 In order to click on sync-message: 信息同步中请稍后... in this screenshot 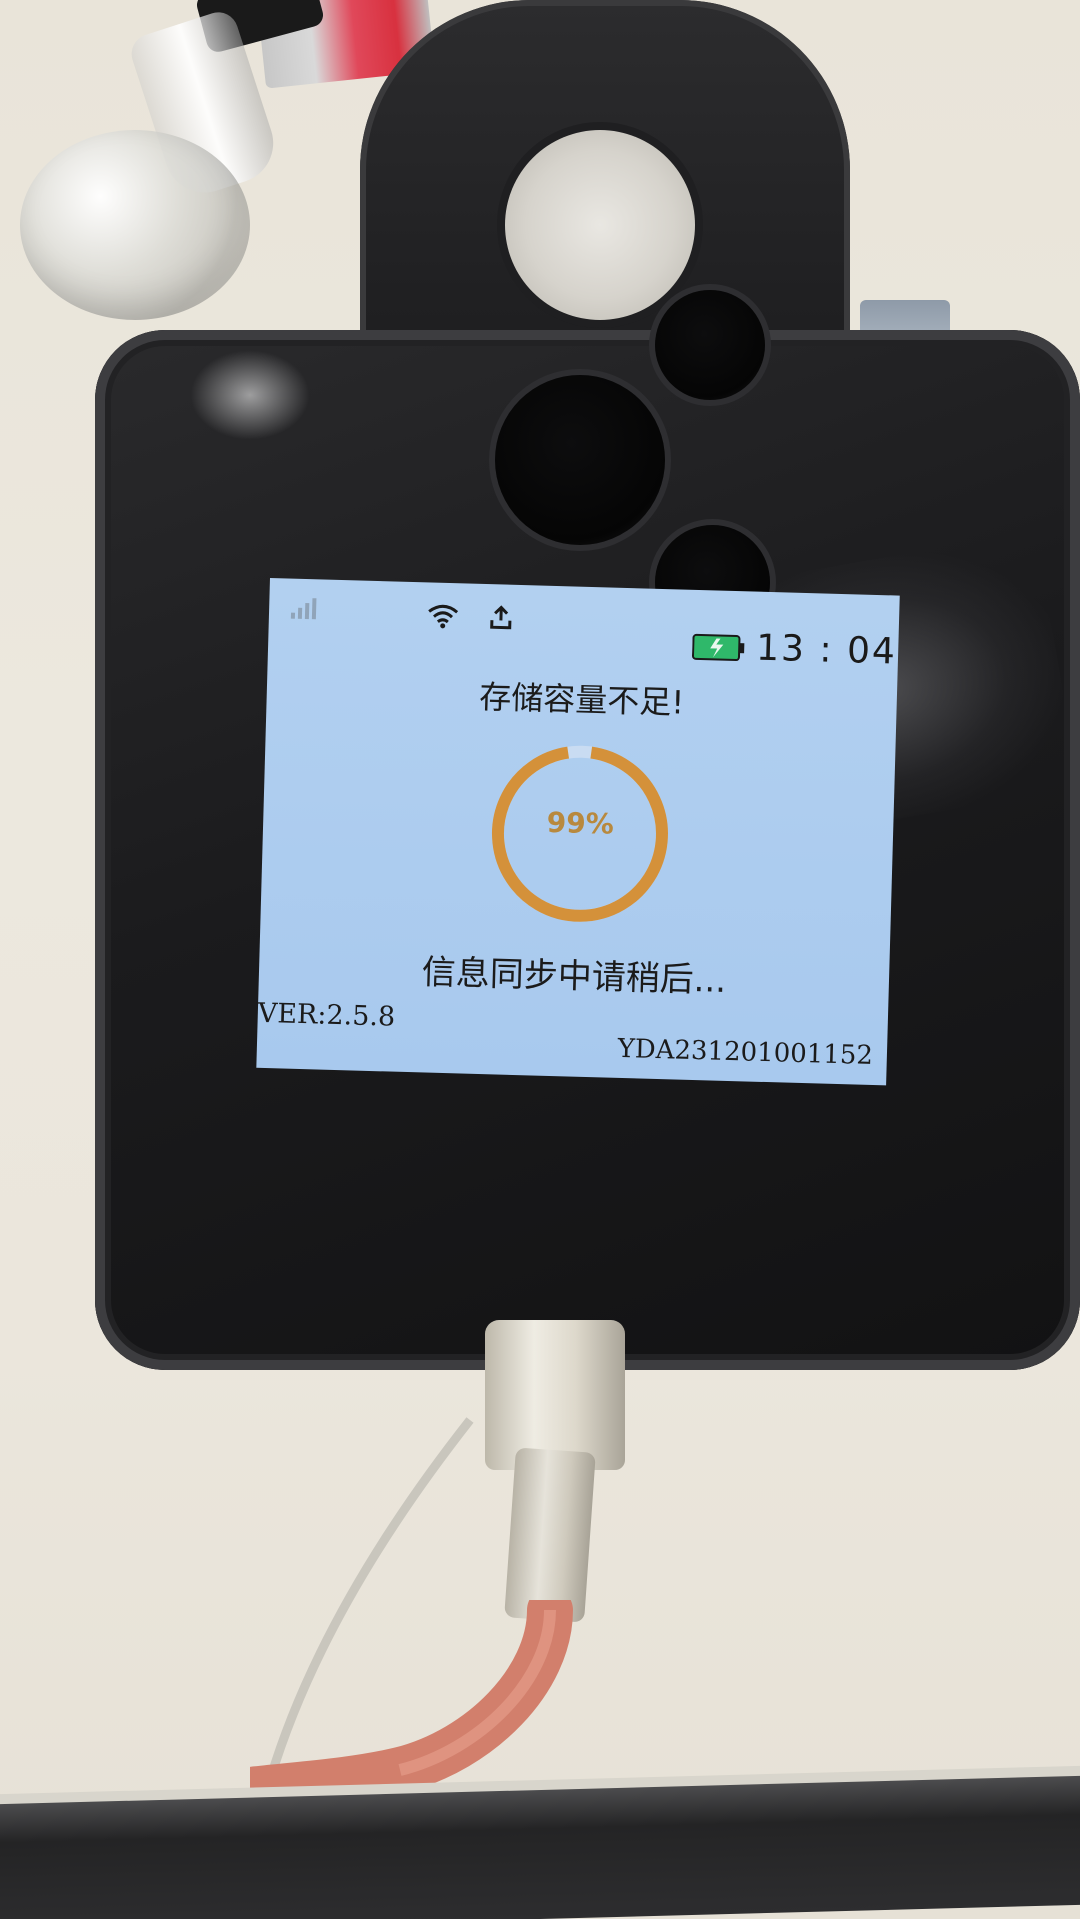, I will do `click(574, 976)`.